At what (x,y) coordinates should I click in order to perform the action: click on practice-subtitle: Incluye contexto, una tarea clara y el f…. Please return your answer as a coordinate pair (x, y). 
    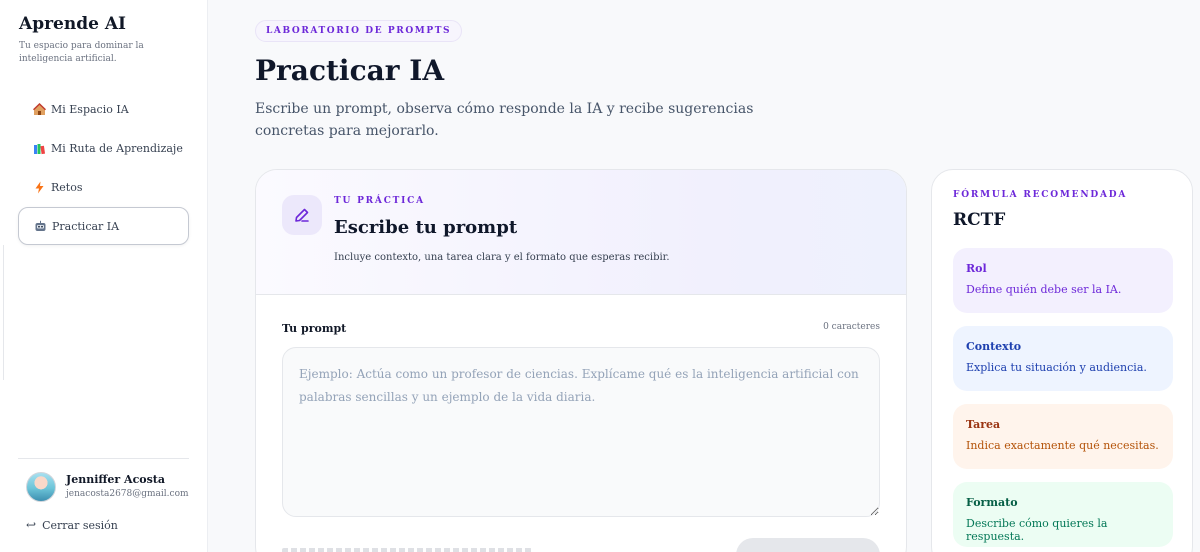
    Looking at the image, I should click on (502, 257).